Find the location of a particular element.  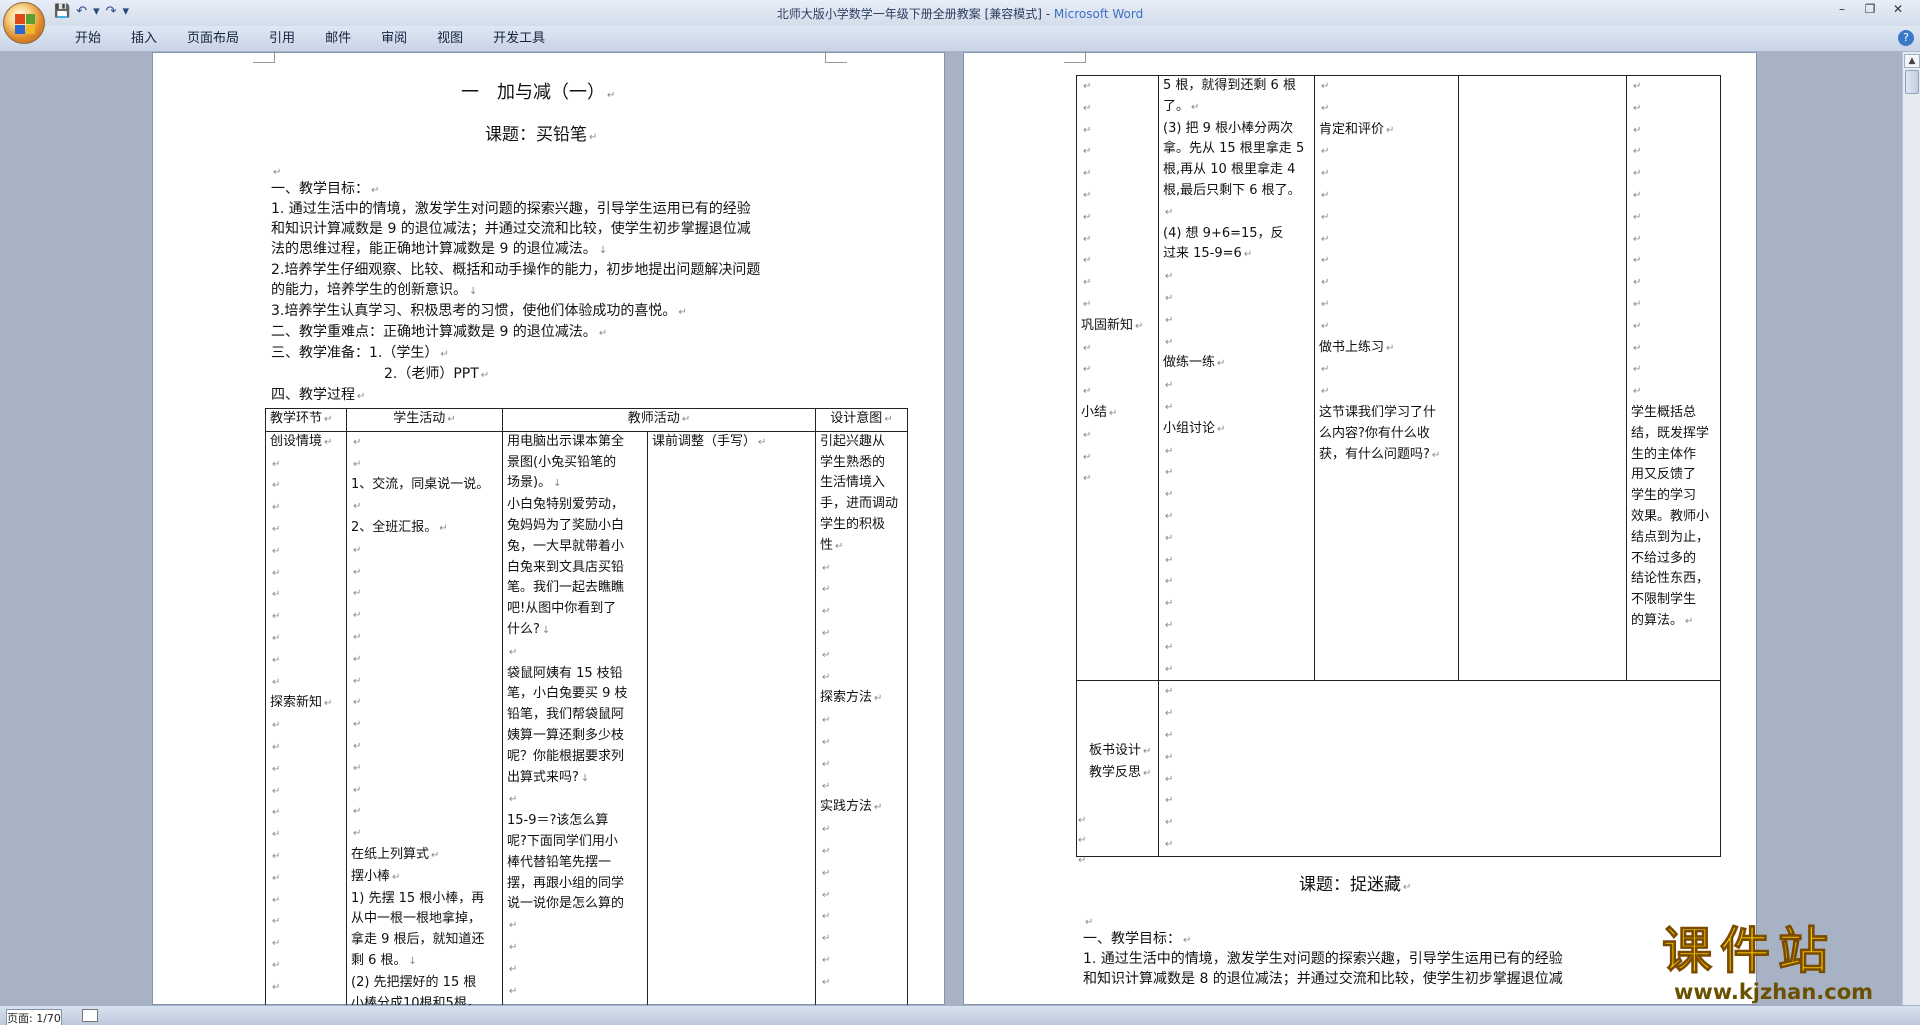

ribbon-tab: 引用 is located at coordinates (282, 39).